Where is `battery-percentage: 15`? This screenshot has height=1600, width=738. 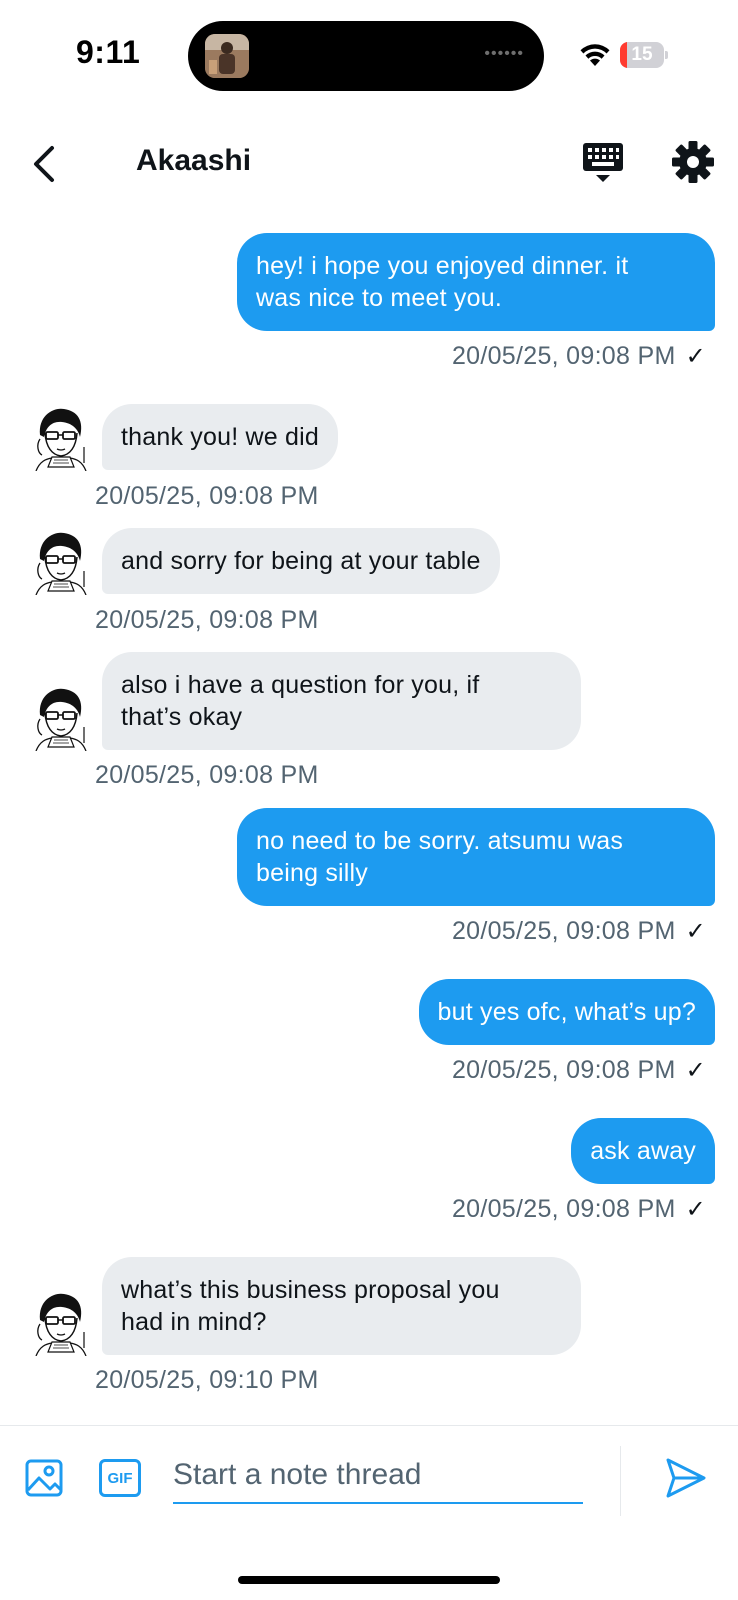 battery-percentage: 15 is located at coordinates (642, 54).